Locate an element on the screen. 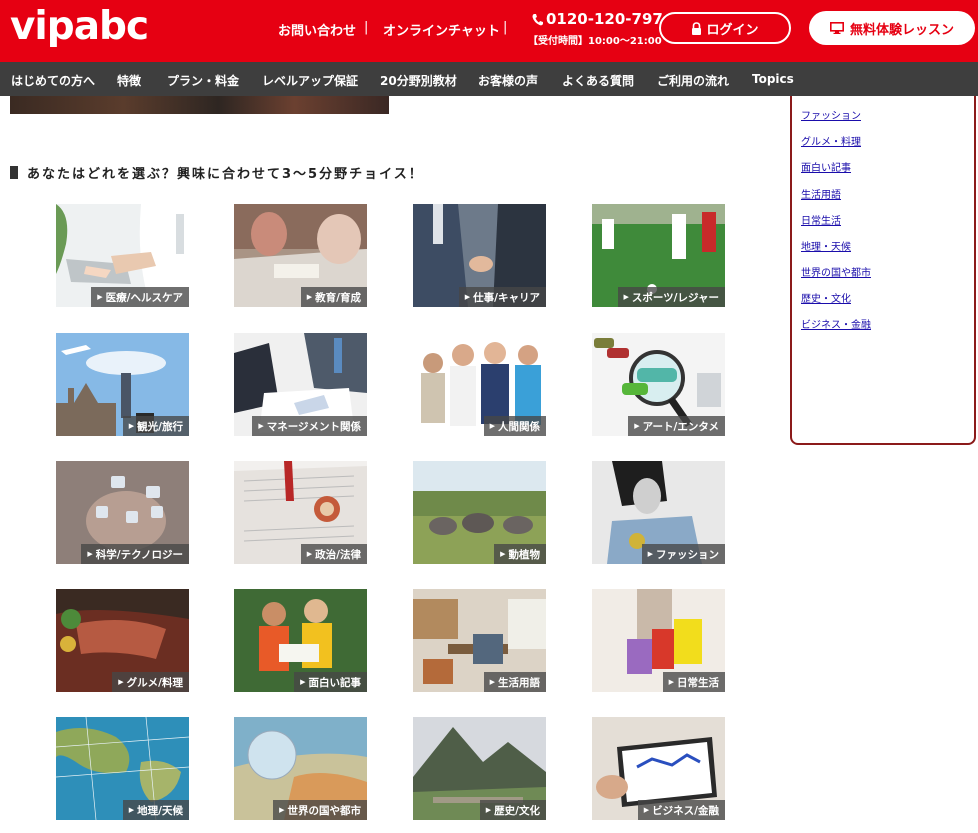 This screenshot has width=978, height=833. tile-caption: ▶ 面白い記事 is located at coordinates (330, 682).